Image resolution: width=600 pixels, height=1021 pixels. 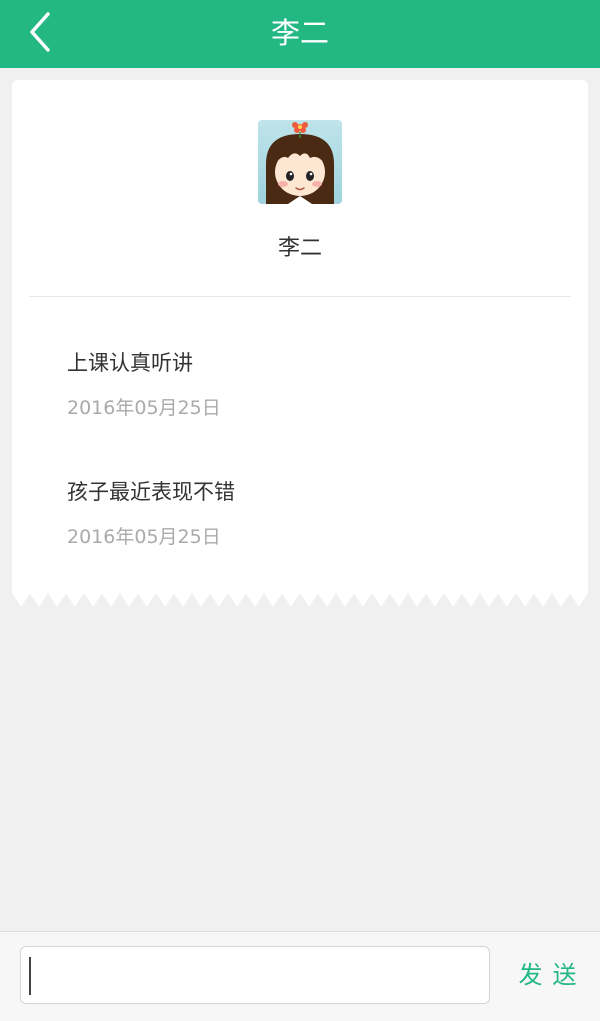 What do you see at coordinates (547, 975) in the screenshot?
I see `send-button: 发送` at bounding box center [547, 975].